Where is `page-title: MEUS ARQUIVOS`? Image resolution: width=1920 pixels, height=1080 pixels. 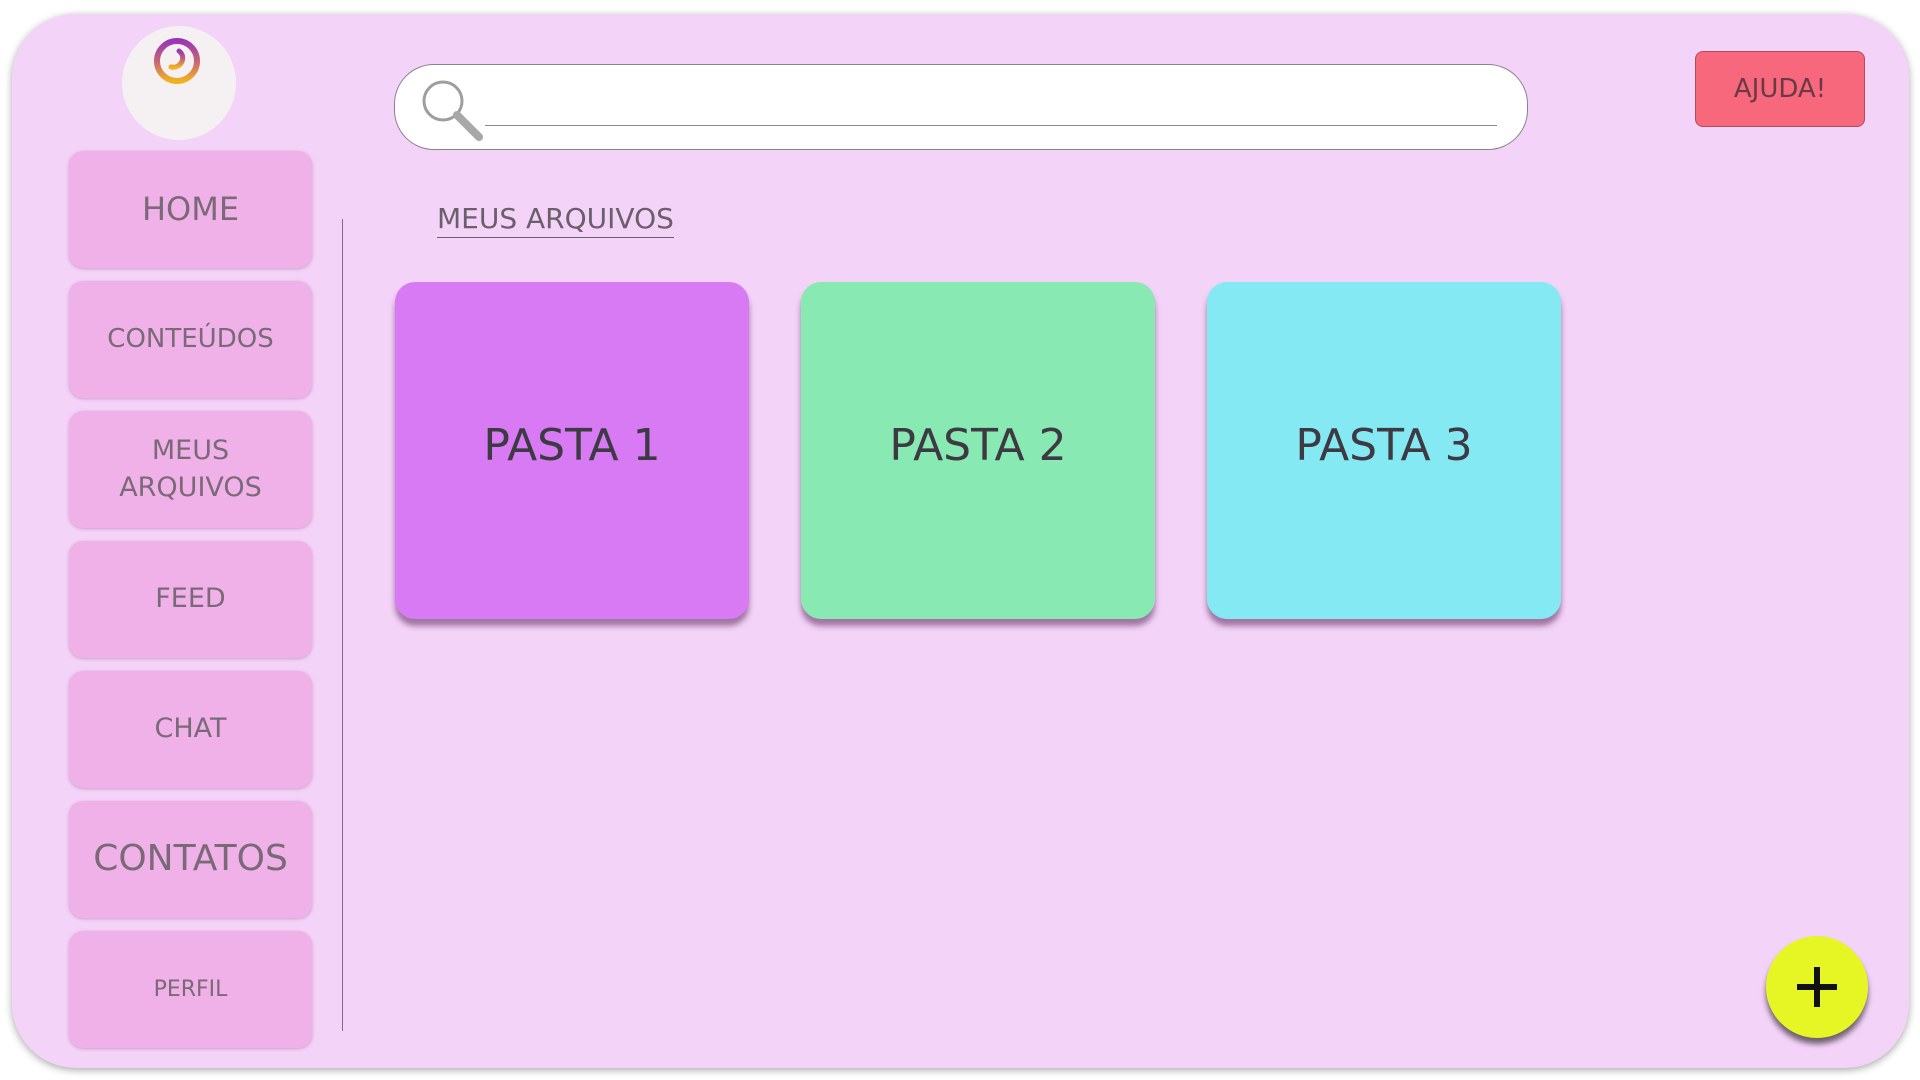 page-title: MEUS ARQUIVOS is located at coordinates (555, 220).